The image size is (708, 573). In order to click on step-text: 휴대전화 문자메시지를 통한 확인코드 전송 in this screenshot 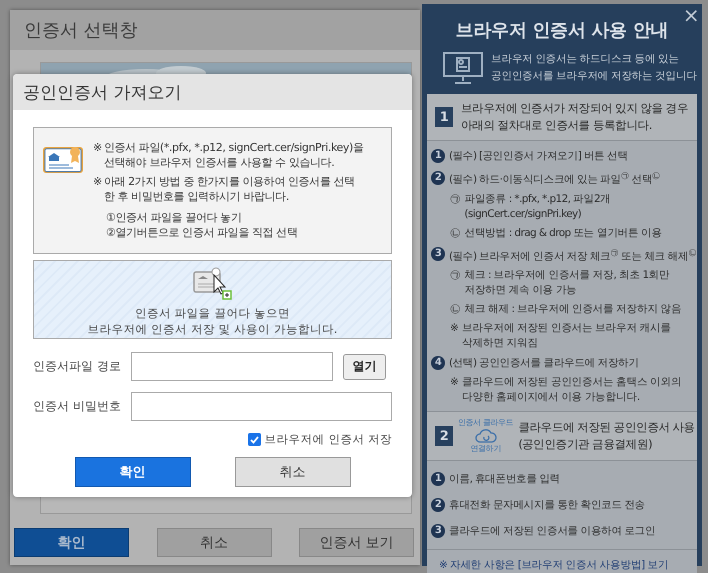, I will do `click(547, 505)`.